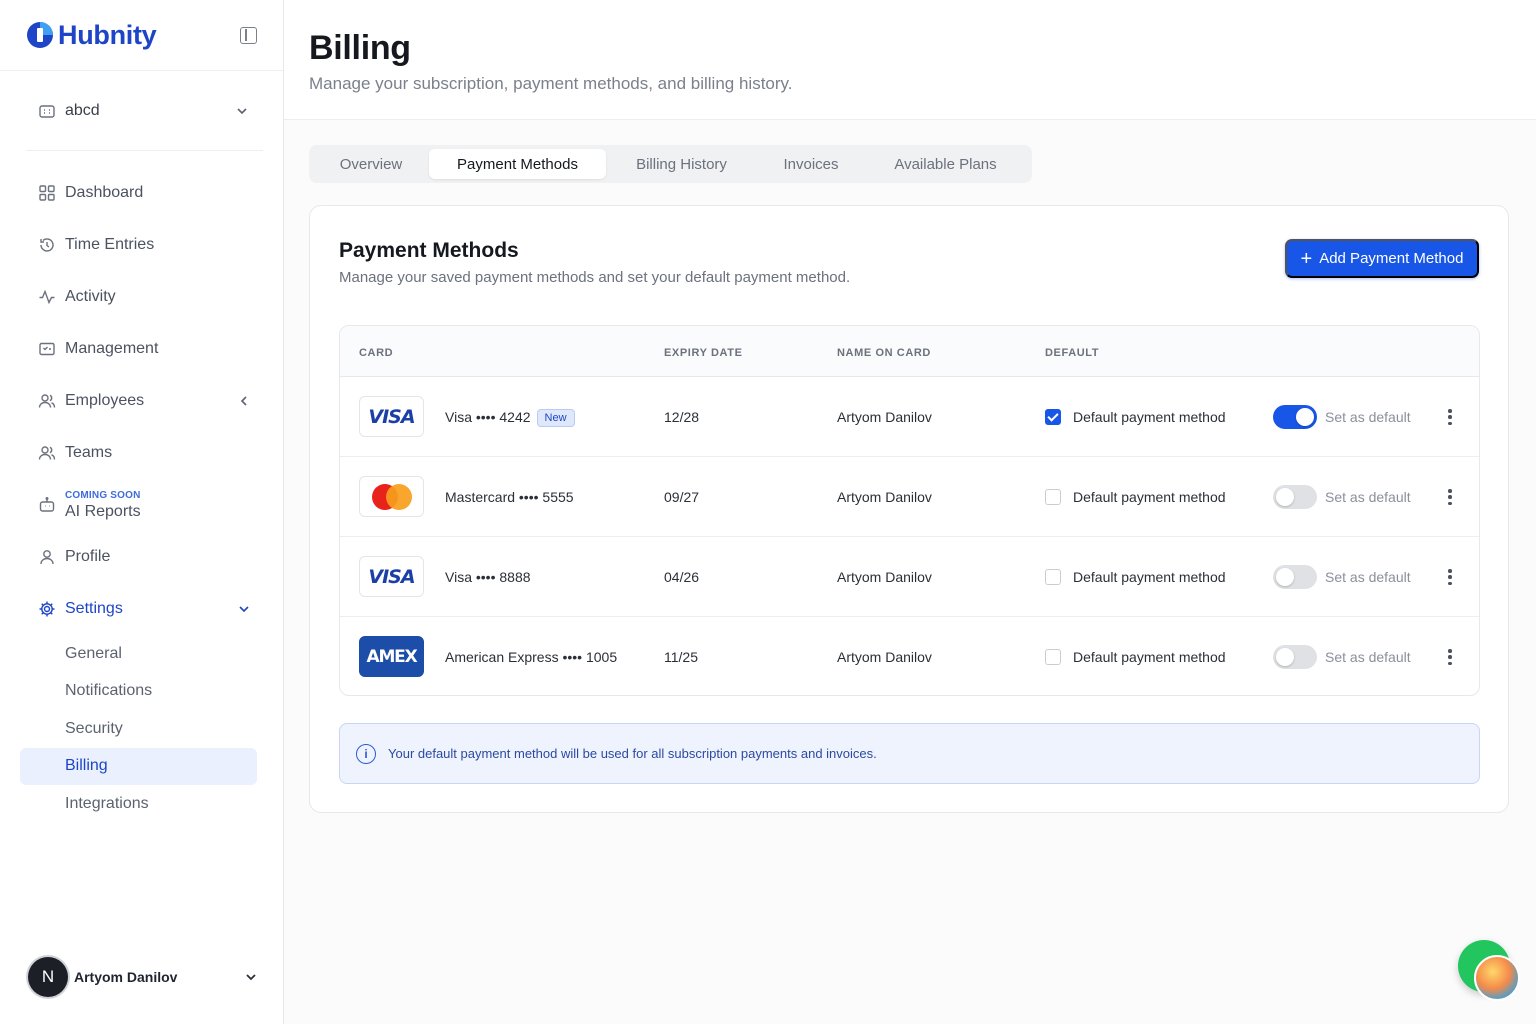 The width and height of the screenshot is (1536, 1024). I want to click on activity-icon, so click(47, 297).